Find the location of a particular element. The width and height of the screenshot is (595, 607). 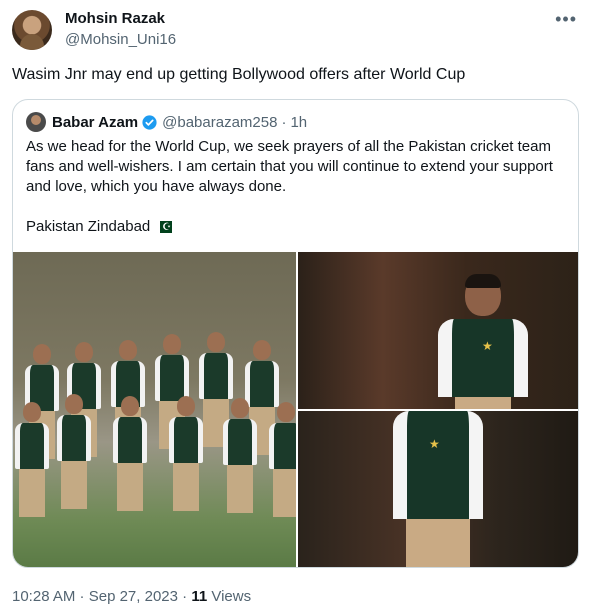

more-horizontal-icon: ••• is located at coordinates (566, 19).